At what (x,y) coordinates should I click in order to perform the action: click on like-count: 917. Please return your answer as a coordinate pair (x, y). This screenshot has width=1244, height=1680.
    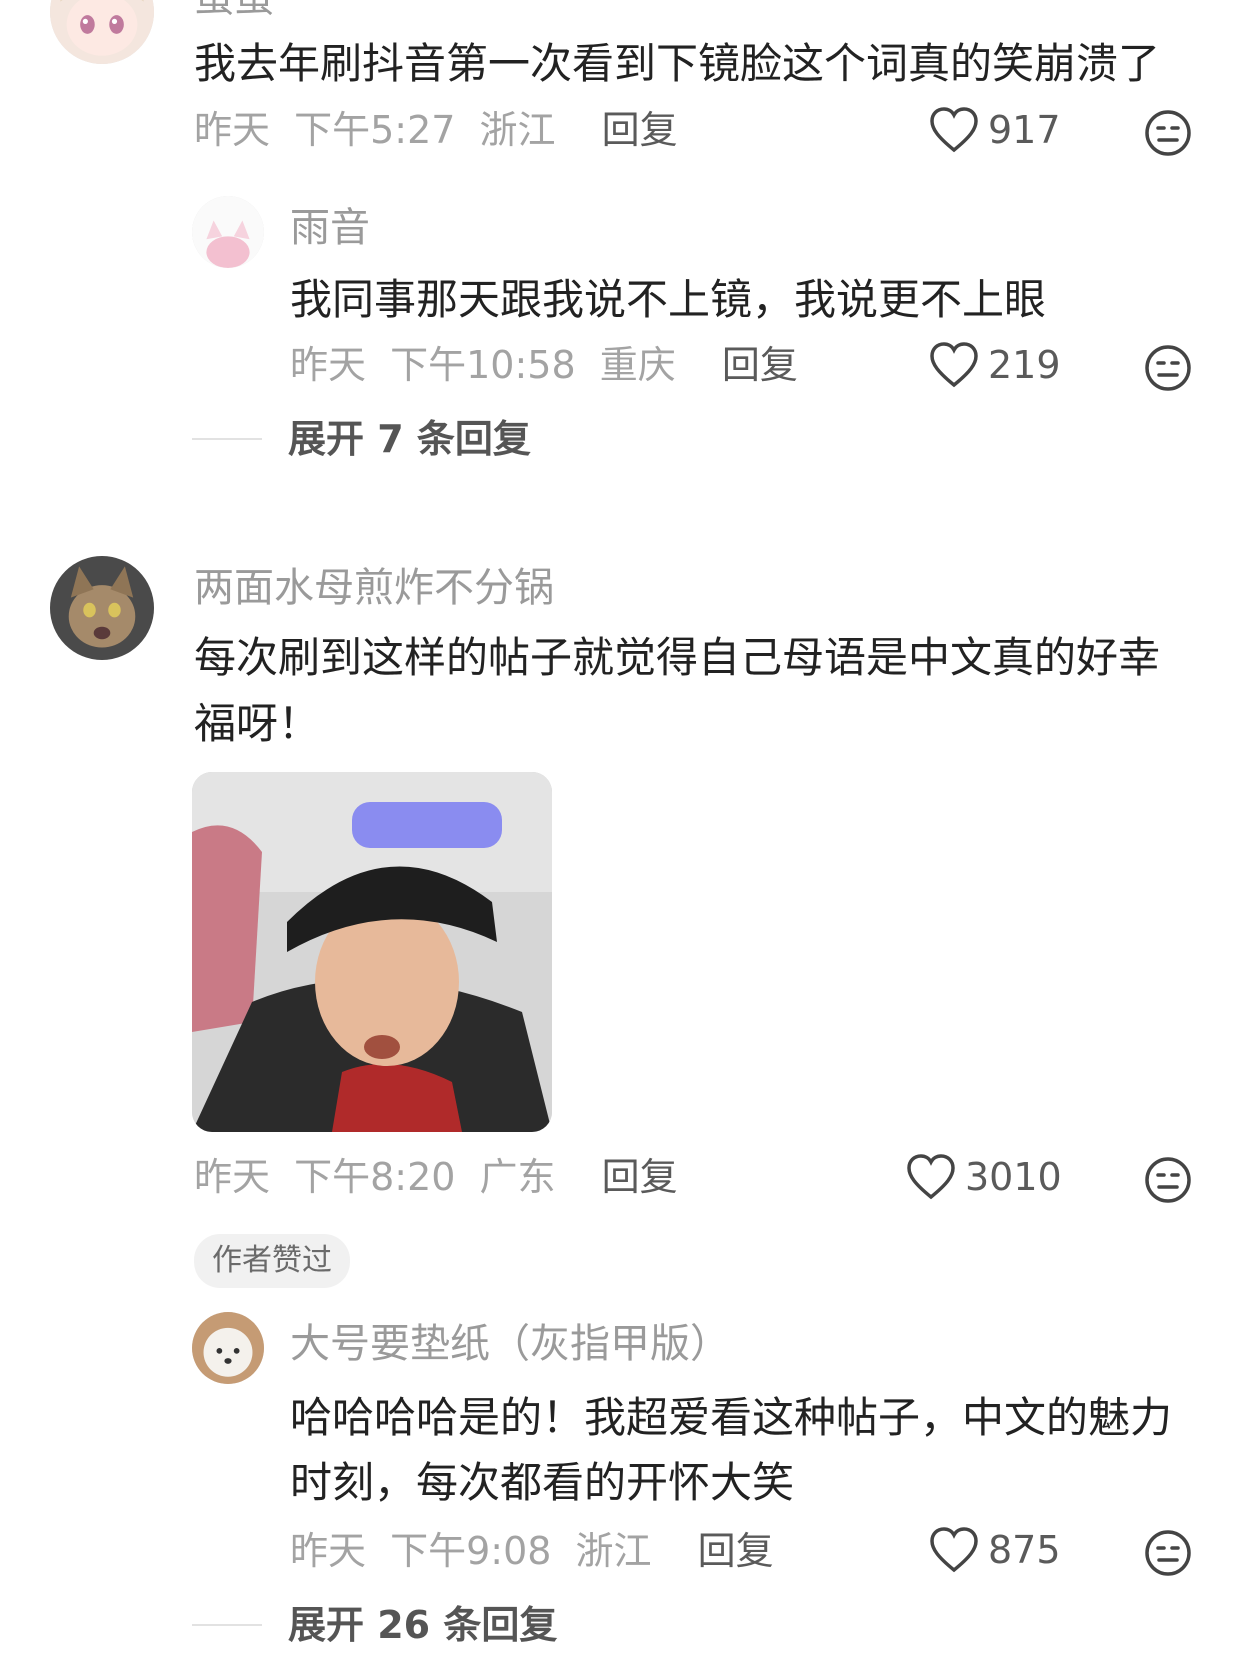
    Looking at the image, I should click on (1024, 130).